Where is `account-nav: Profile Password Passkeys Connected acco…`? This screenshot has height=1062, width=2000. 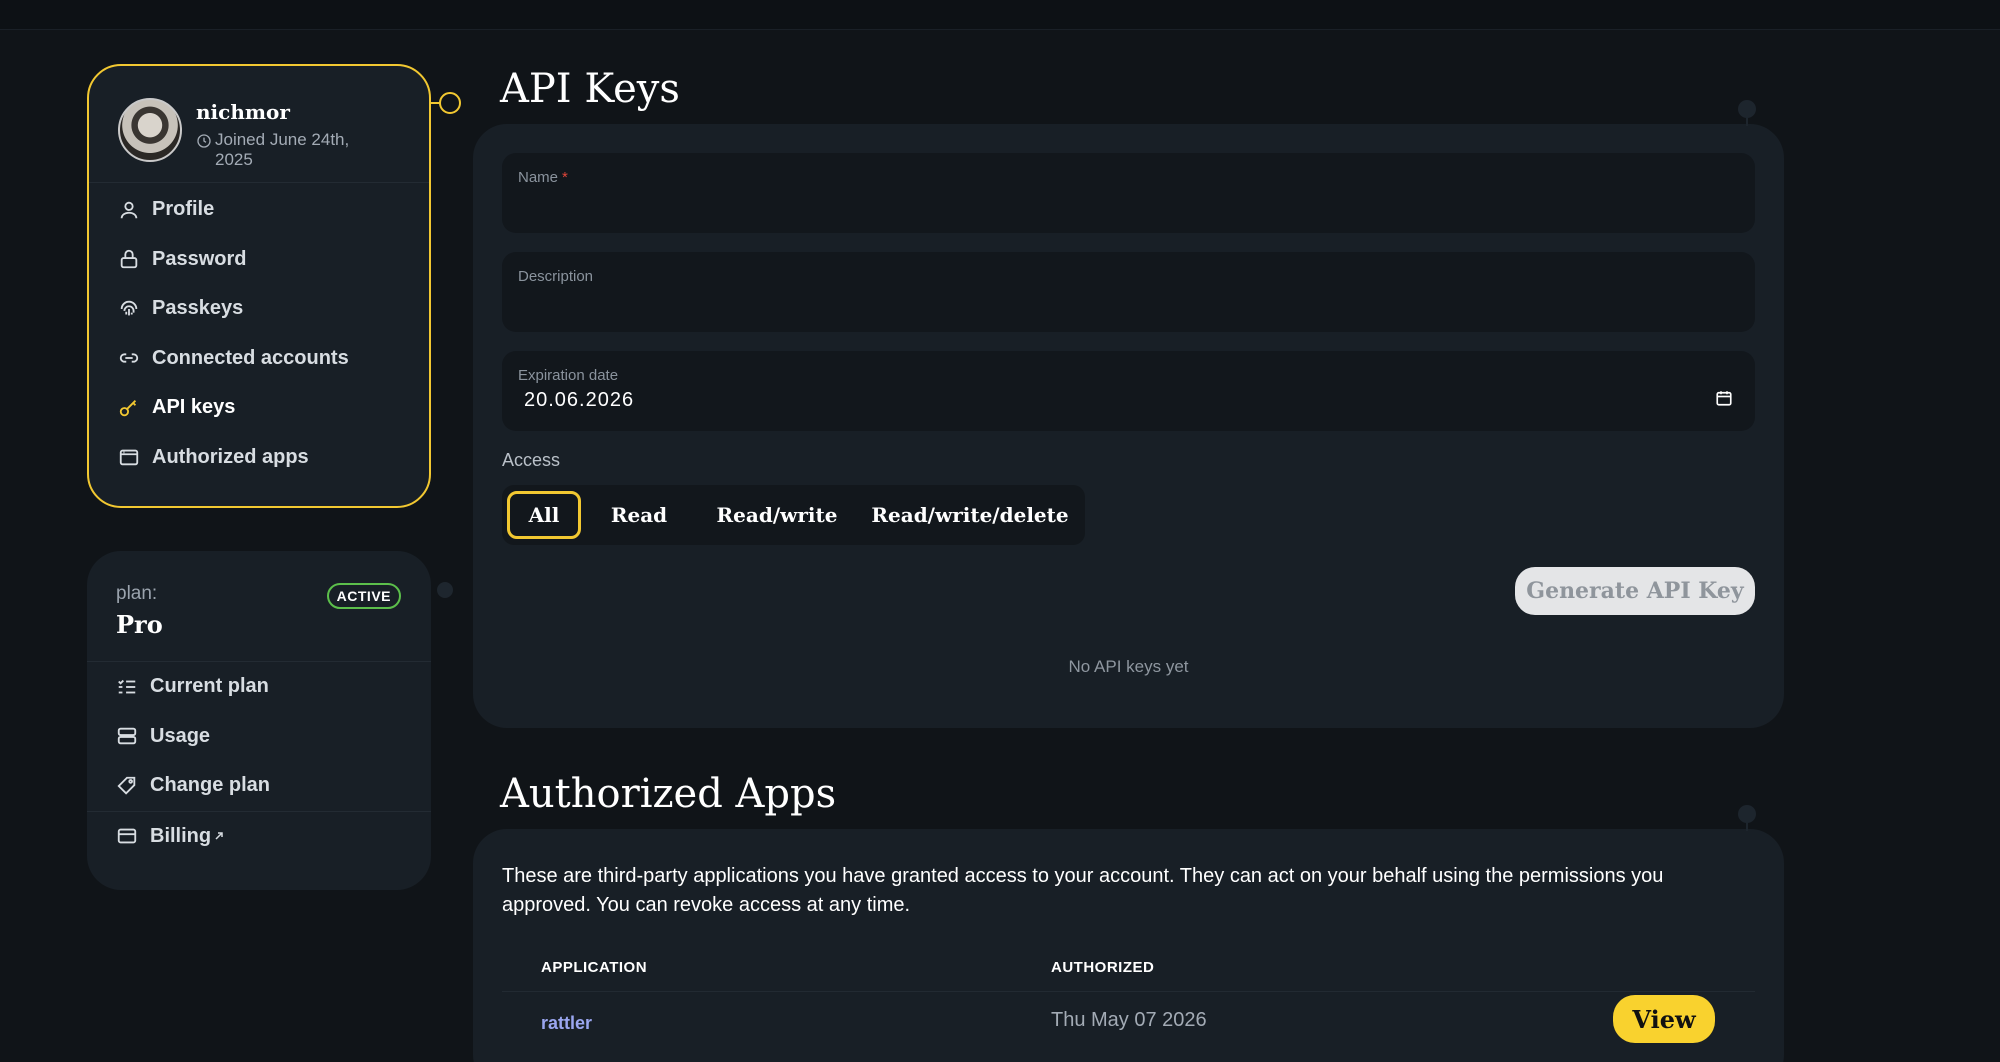
account-nav: Profile Password Passkeys Connected acco… is located at coordinates (233, 333).